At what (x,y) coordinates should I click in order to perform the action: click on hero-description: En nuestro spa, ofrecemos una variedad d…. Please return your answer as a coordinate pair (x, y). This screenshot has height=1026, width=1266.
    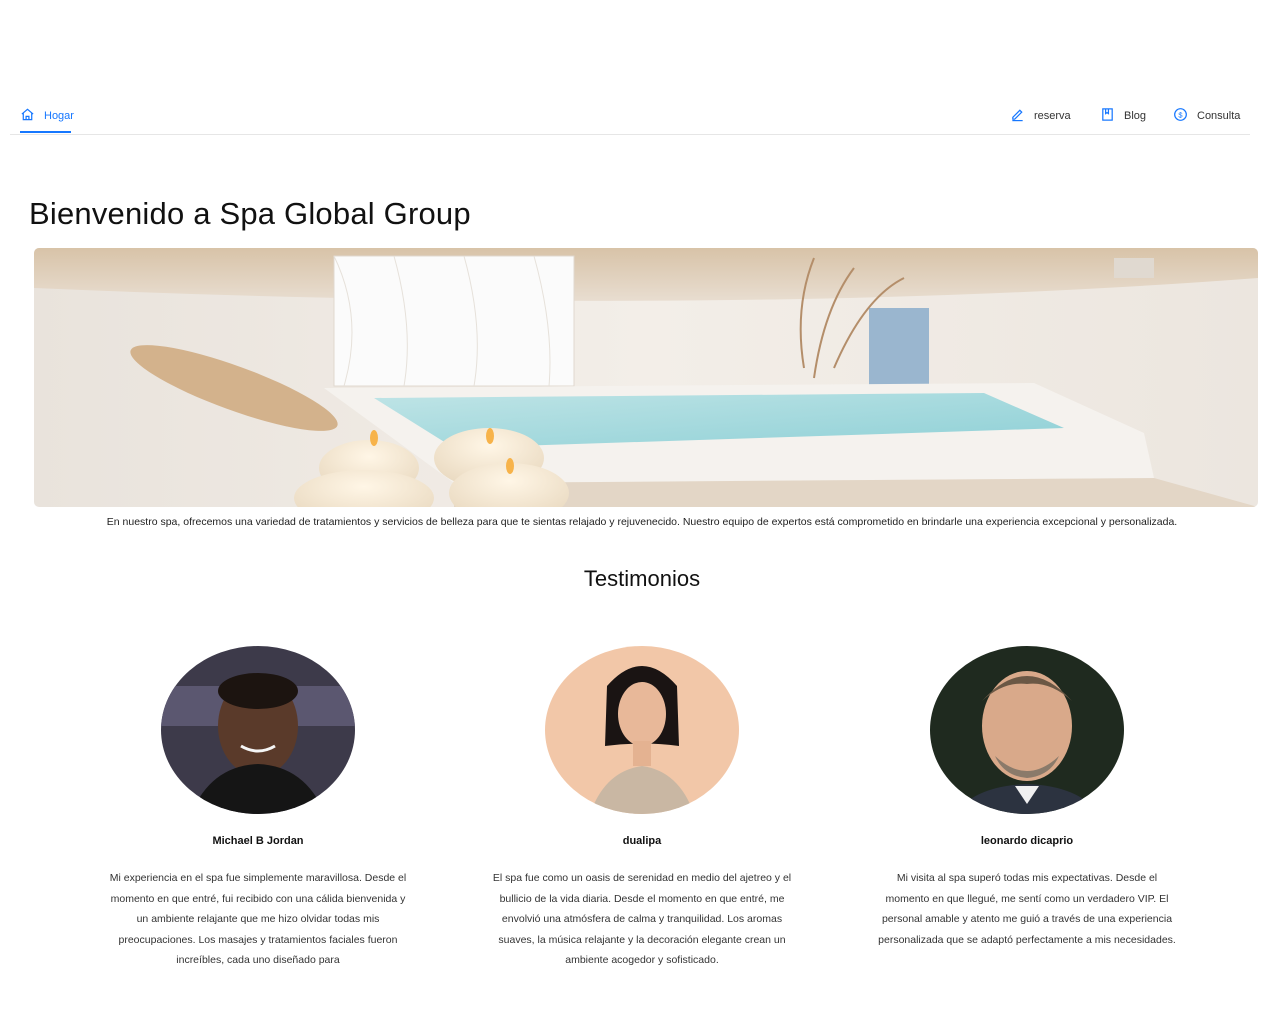
    Looking at the image, I should click on (642, 522).